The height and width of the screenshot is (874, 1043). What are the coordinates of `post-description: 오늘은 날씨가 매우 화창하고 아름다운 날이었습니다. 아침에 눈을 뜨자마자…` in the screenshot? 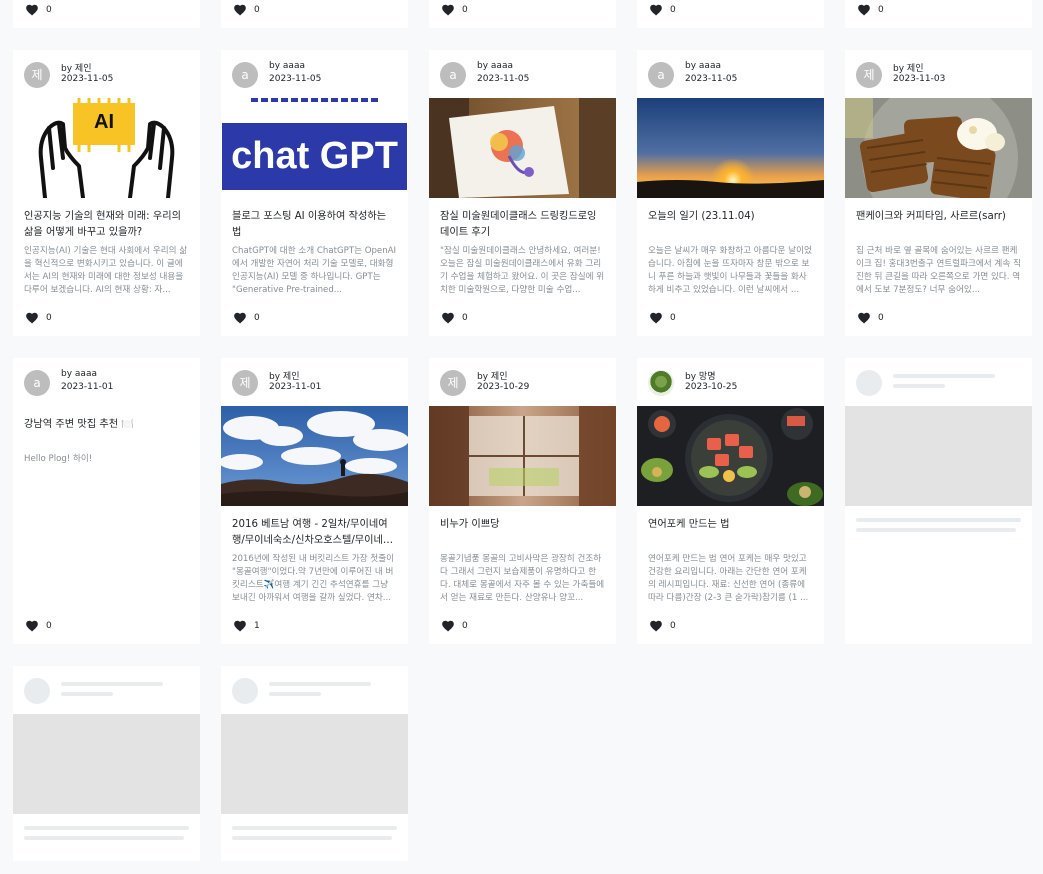 It's located at (730, 271).